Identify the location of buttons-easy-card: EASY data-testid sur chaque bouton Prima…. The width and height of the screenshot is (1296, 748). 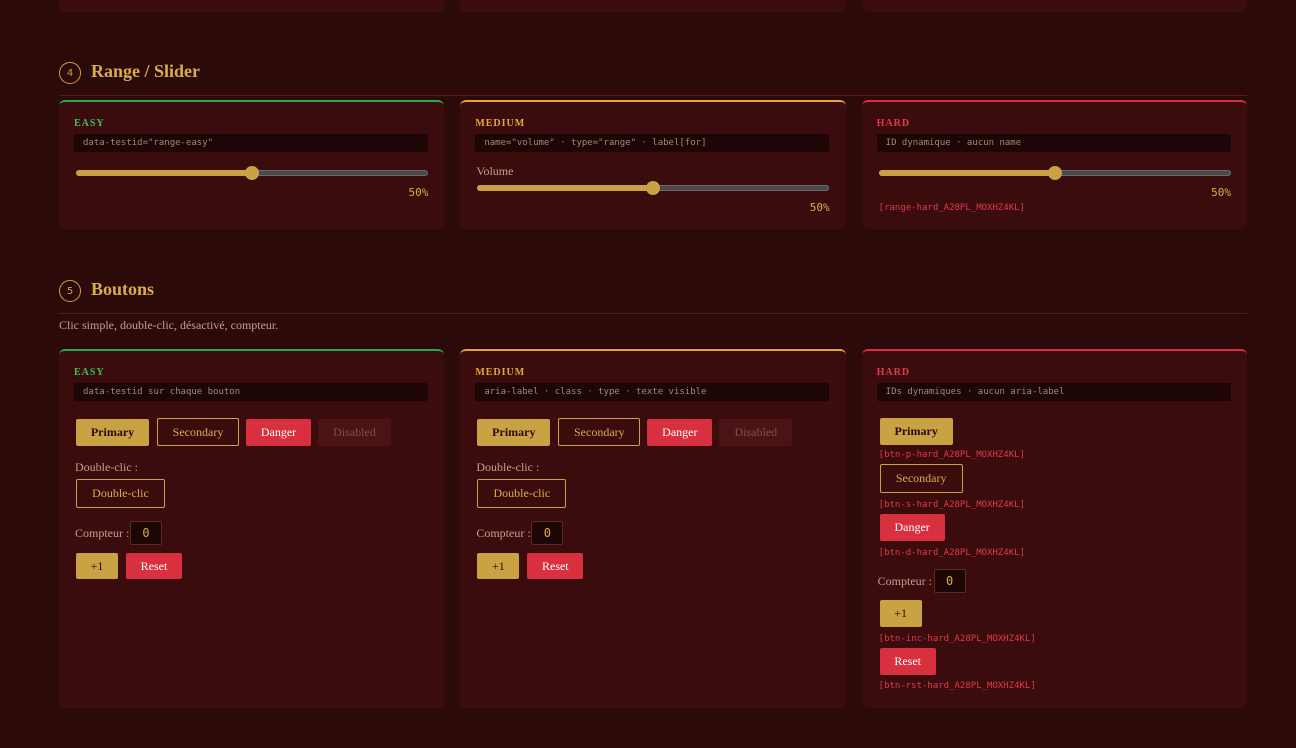
(252, 528).